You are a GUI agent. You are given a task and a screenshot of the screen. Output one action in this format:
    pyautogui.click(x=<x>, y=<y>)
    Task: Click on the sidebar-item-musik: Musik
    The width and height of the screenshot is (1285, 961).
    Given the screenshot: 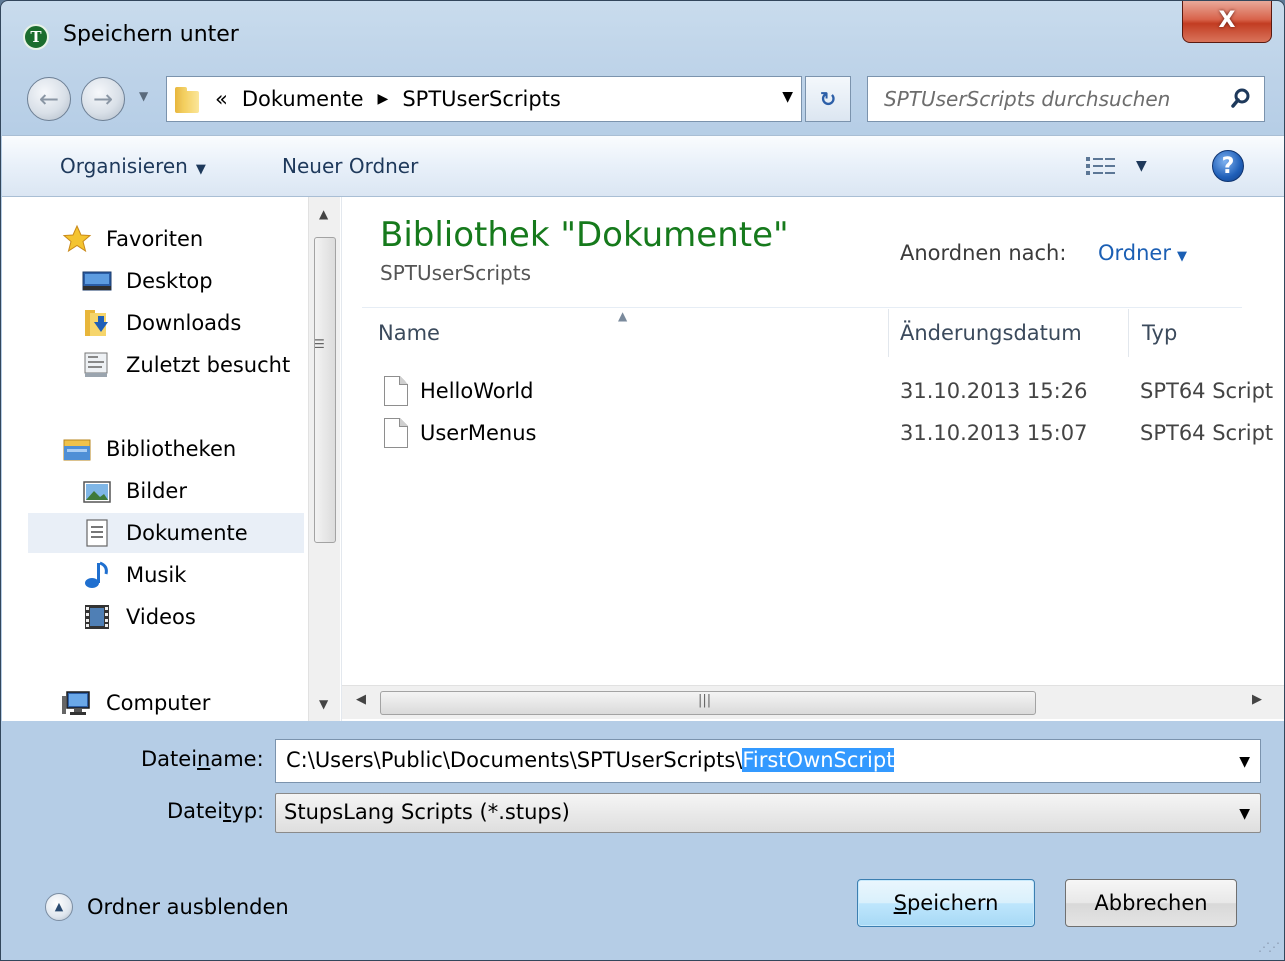 What is the action you would take?
    pyautogui.click(x=134, y=575)
    